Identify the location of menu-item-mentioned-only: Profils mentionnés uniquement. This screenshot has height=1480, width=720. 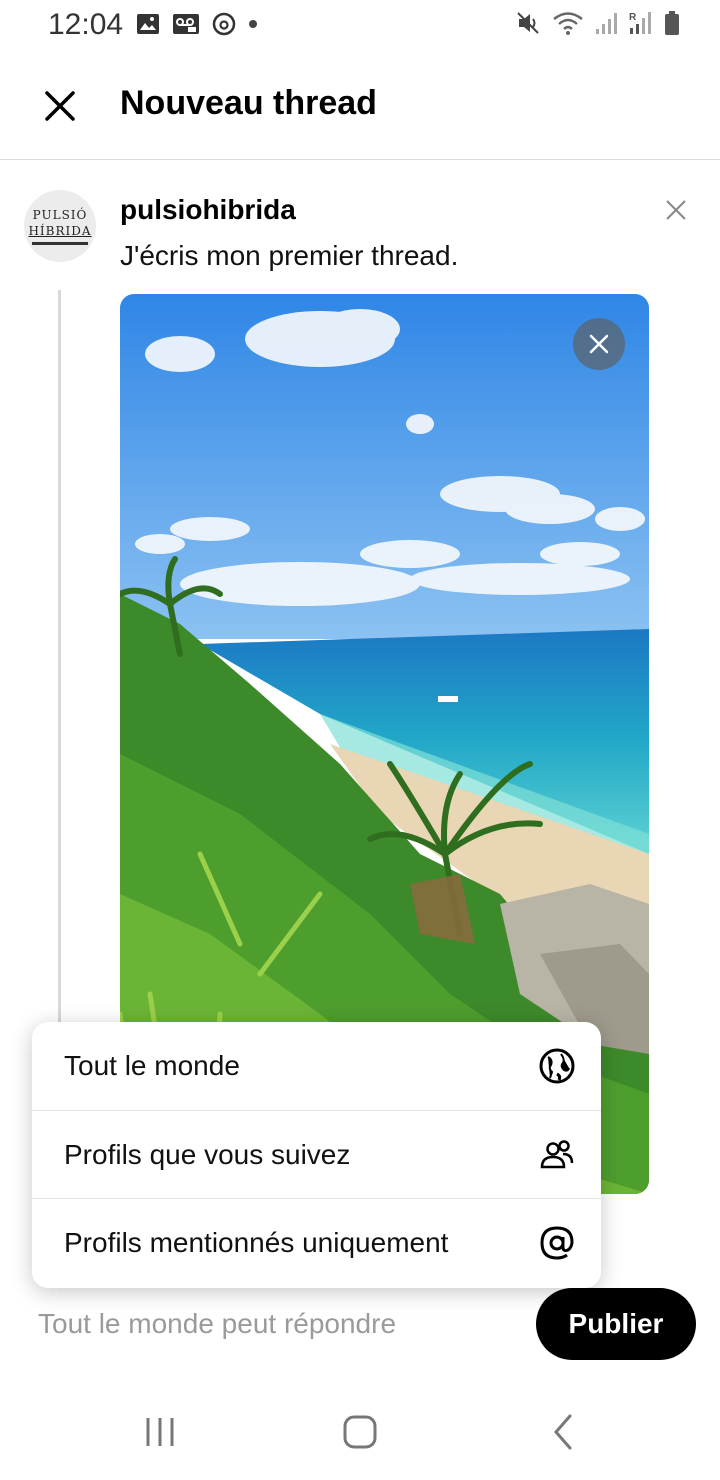
(316, 1243).